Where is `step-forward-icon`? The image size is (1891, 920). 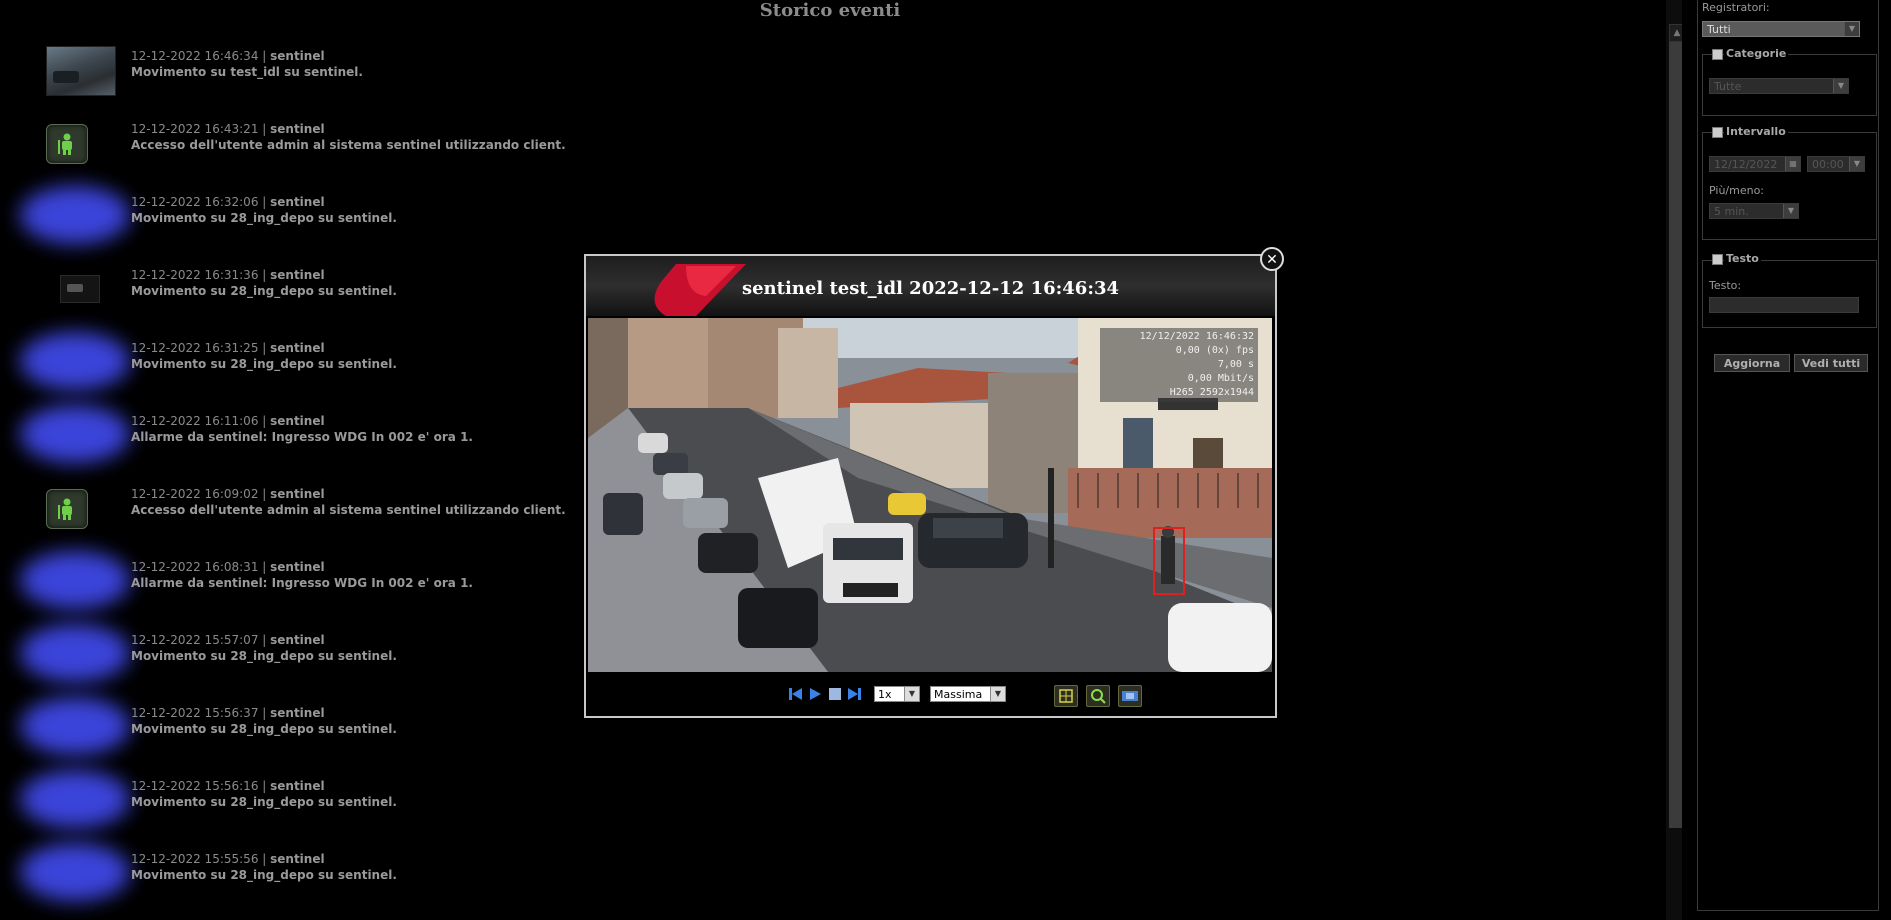
step-forward-icon is located at coordinates (854, 694).